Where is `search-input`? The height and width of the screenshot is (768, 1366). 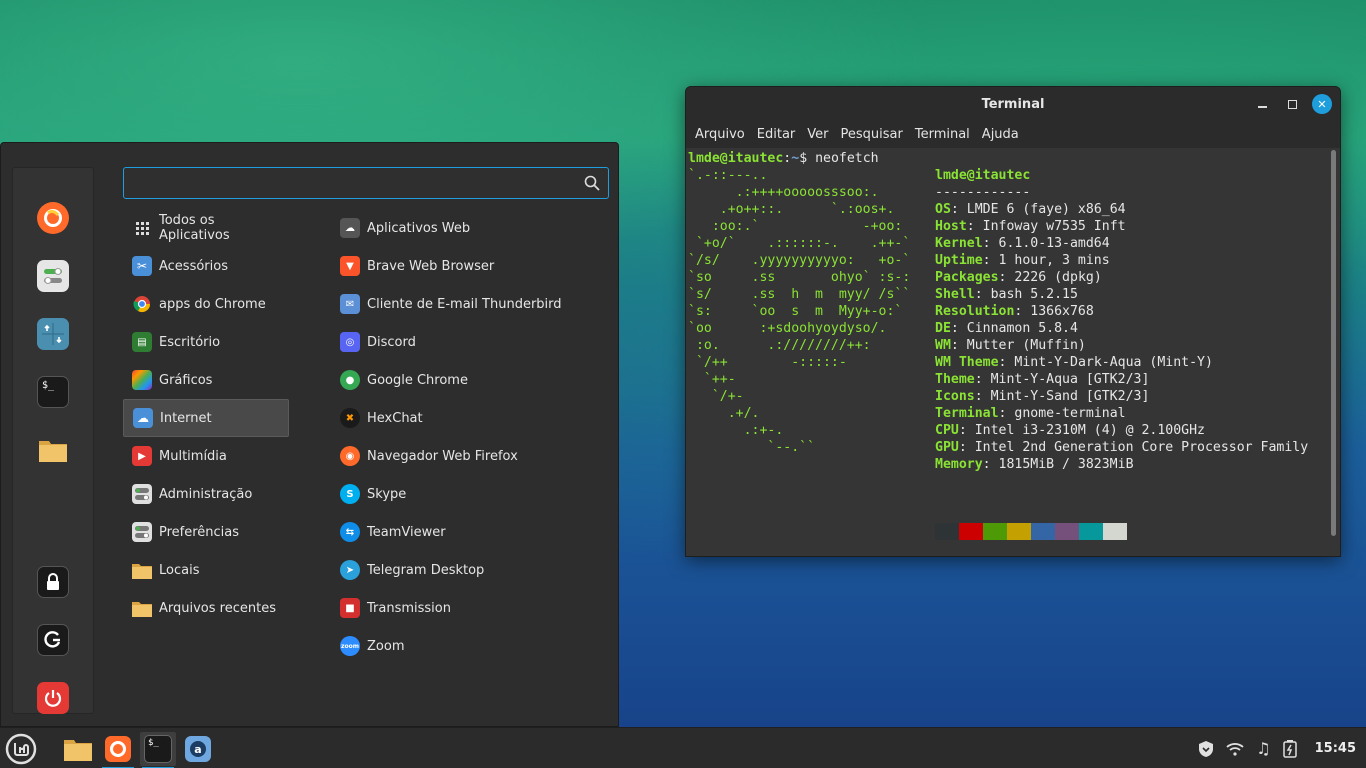
search-input is located at coordinates (366, 183).